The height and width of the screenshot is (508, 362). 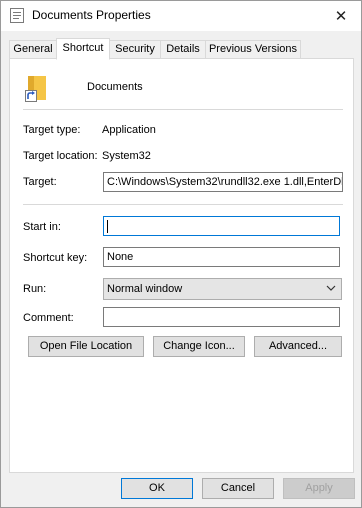 I want to click on shortcut-name: Documents, so click(x=115, y=87).